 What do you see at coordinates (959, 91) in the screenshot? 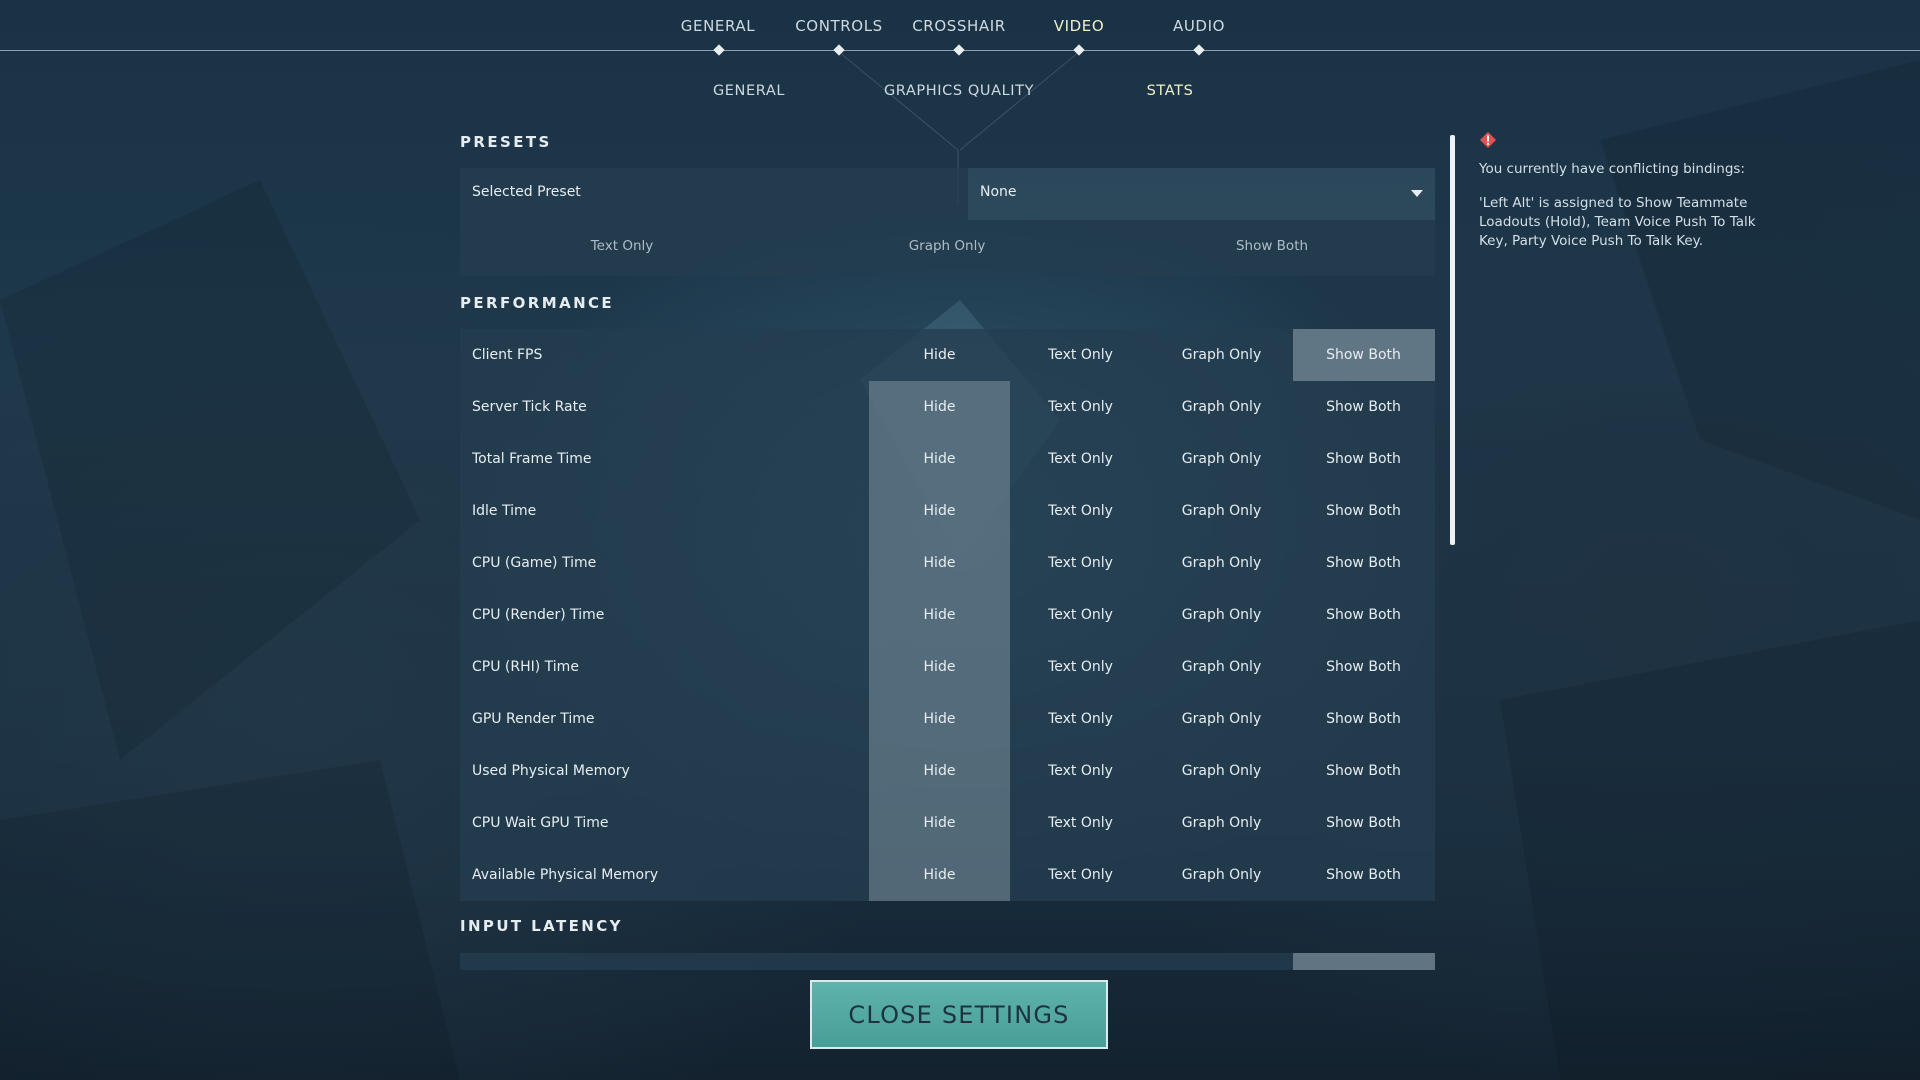
I see `subtab-graphics-quality: GRAPHICS QUALITY` at bounding box center [959, 91].